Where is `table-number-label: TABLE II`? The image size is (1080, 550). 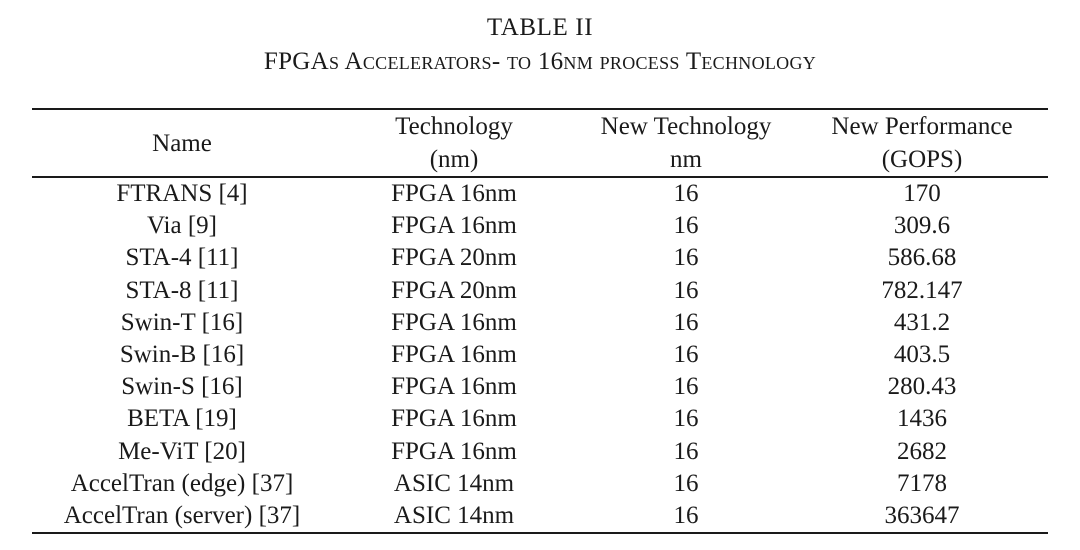
table-number-label: TABLE II is located at coordinates (540, 27).